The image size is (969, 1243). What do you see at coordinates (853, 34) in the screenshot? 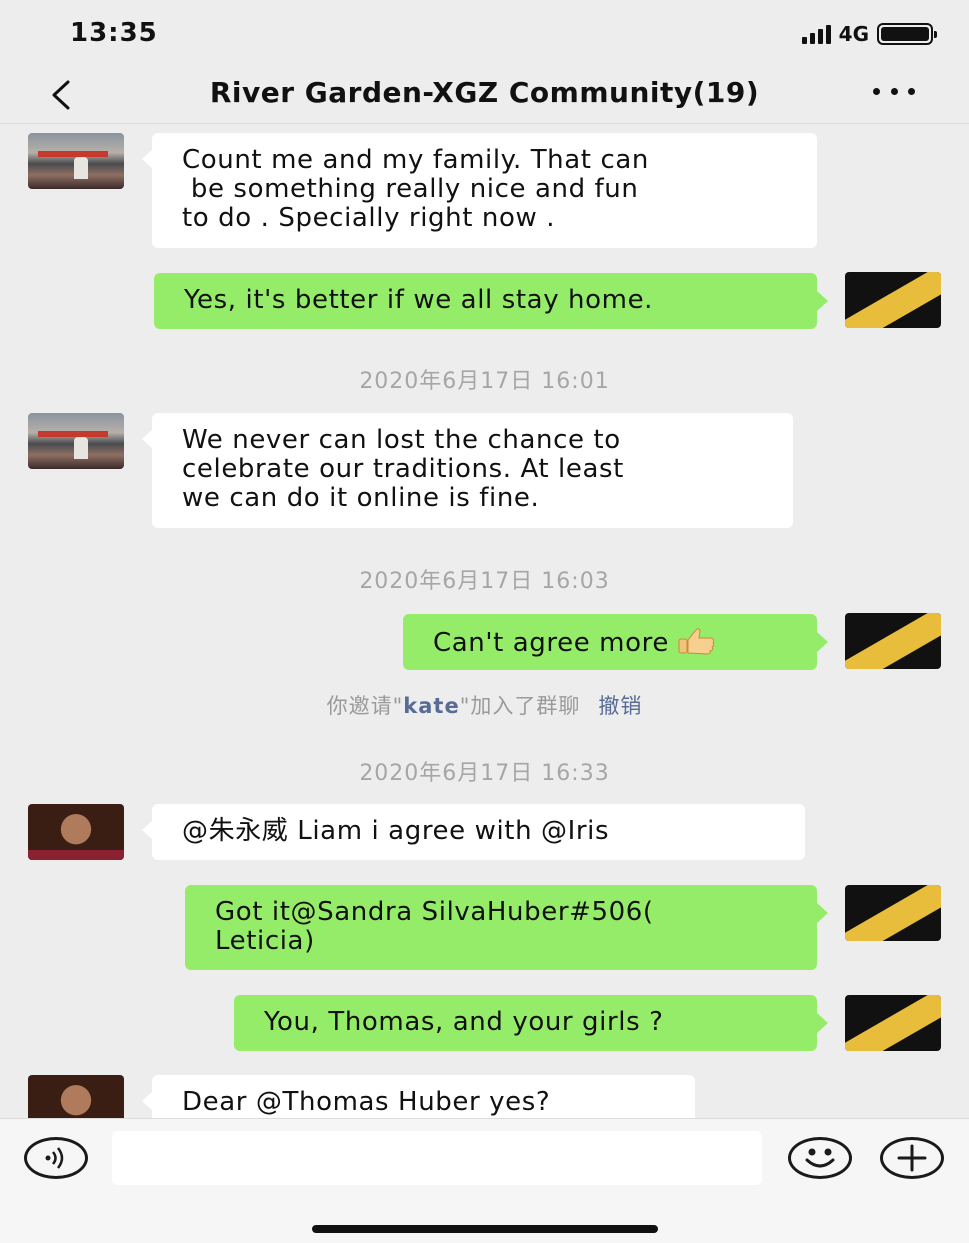
I see `network-type: 4G` at bounding box center [853, 34].